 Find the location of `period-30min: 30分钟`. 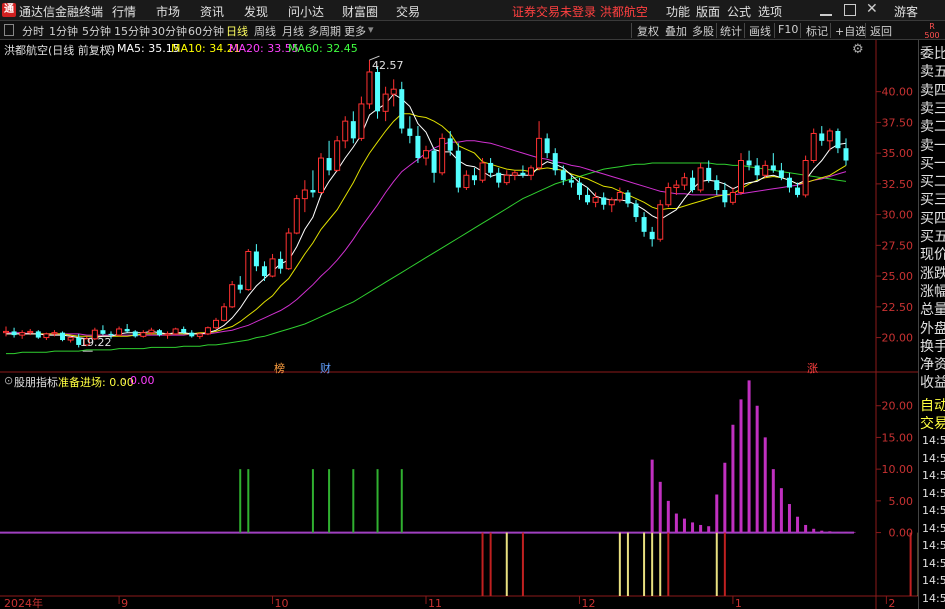

period-30min: 30分钟 is located at coordinates (169, 31).